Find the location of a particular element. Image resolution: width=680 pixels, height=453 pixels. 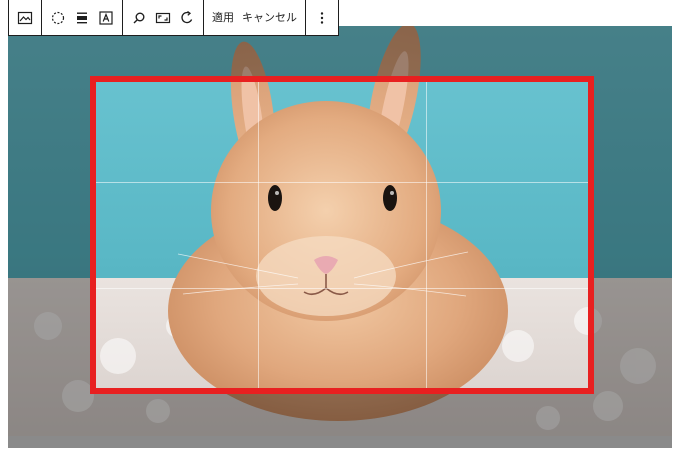

toolbar-group-block is located at coordinates (25, 17).